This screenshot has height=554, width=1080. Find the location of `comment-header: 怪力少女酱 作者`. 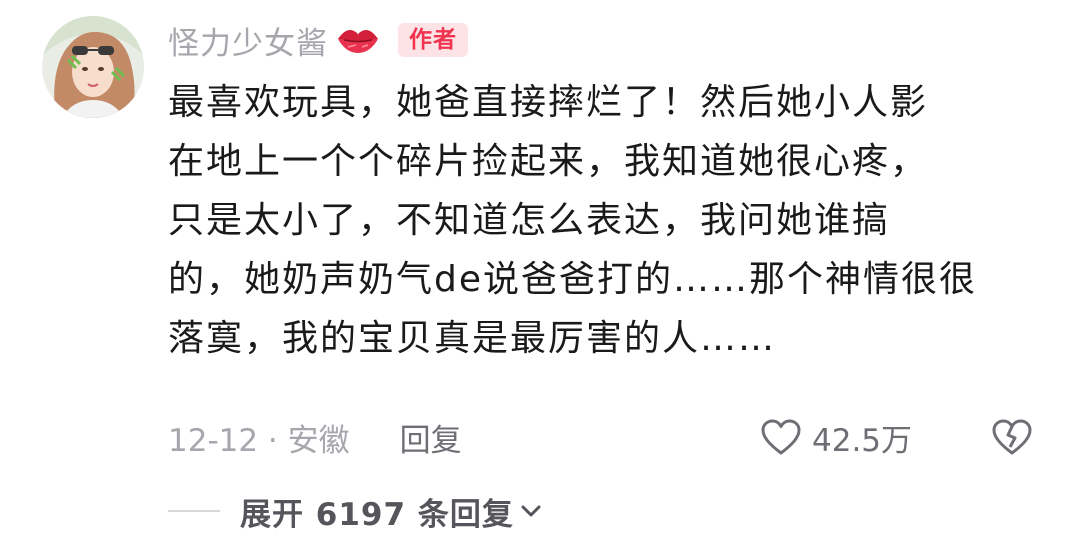

comment-header: 怪力少女酱 作者 is located at coordinates (318, 40).